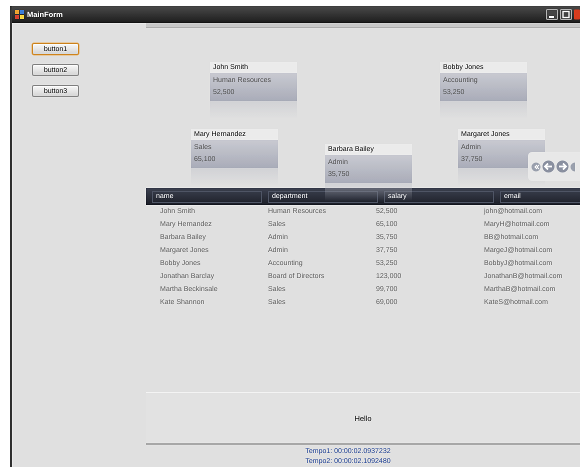 This screenshot has height=467, width=580. What do you see at coordinates (548, 166) in the screenshot?
I see `back-arrow-icon` at bounding box center [548, 166].